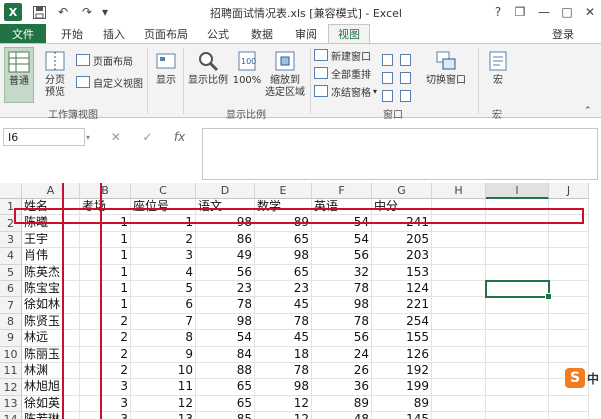 The width and height of the screenshot is (601, 419). What do you see at coordinates (402, 338) in the screenshot?
I see `data-cell: 155` at bounding box center [402, 338].